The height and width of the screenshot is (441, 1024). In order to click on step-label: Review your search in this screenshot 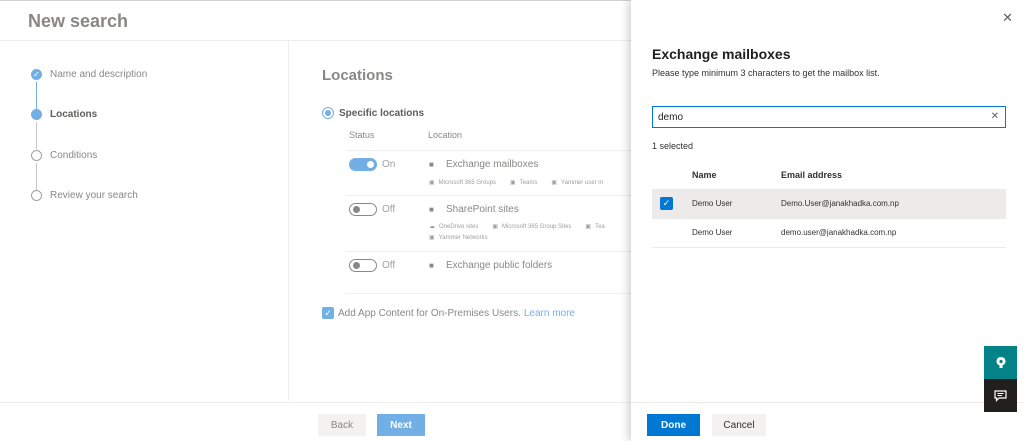, I will do `click(94, 195)`.